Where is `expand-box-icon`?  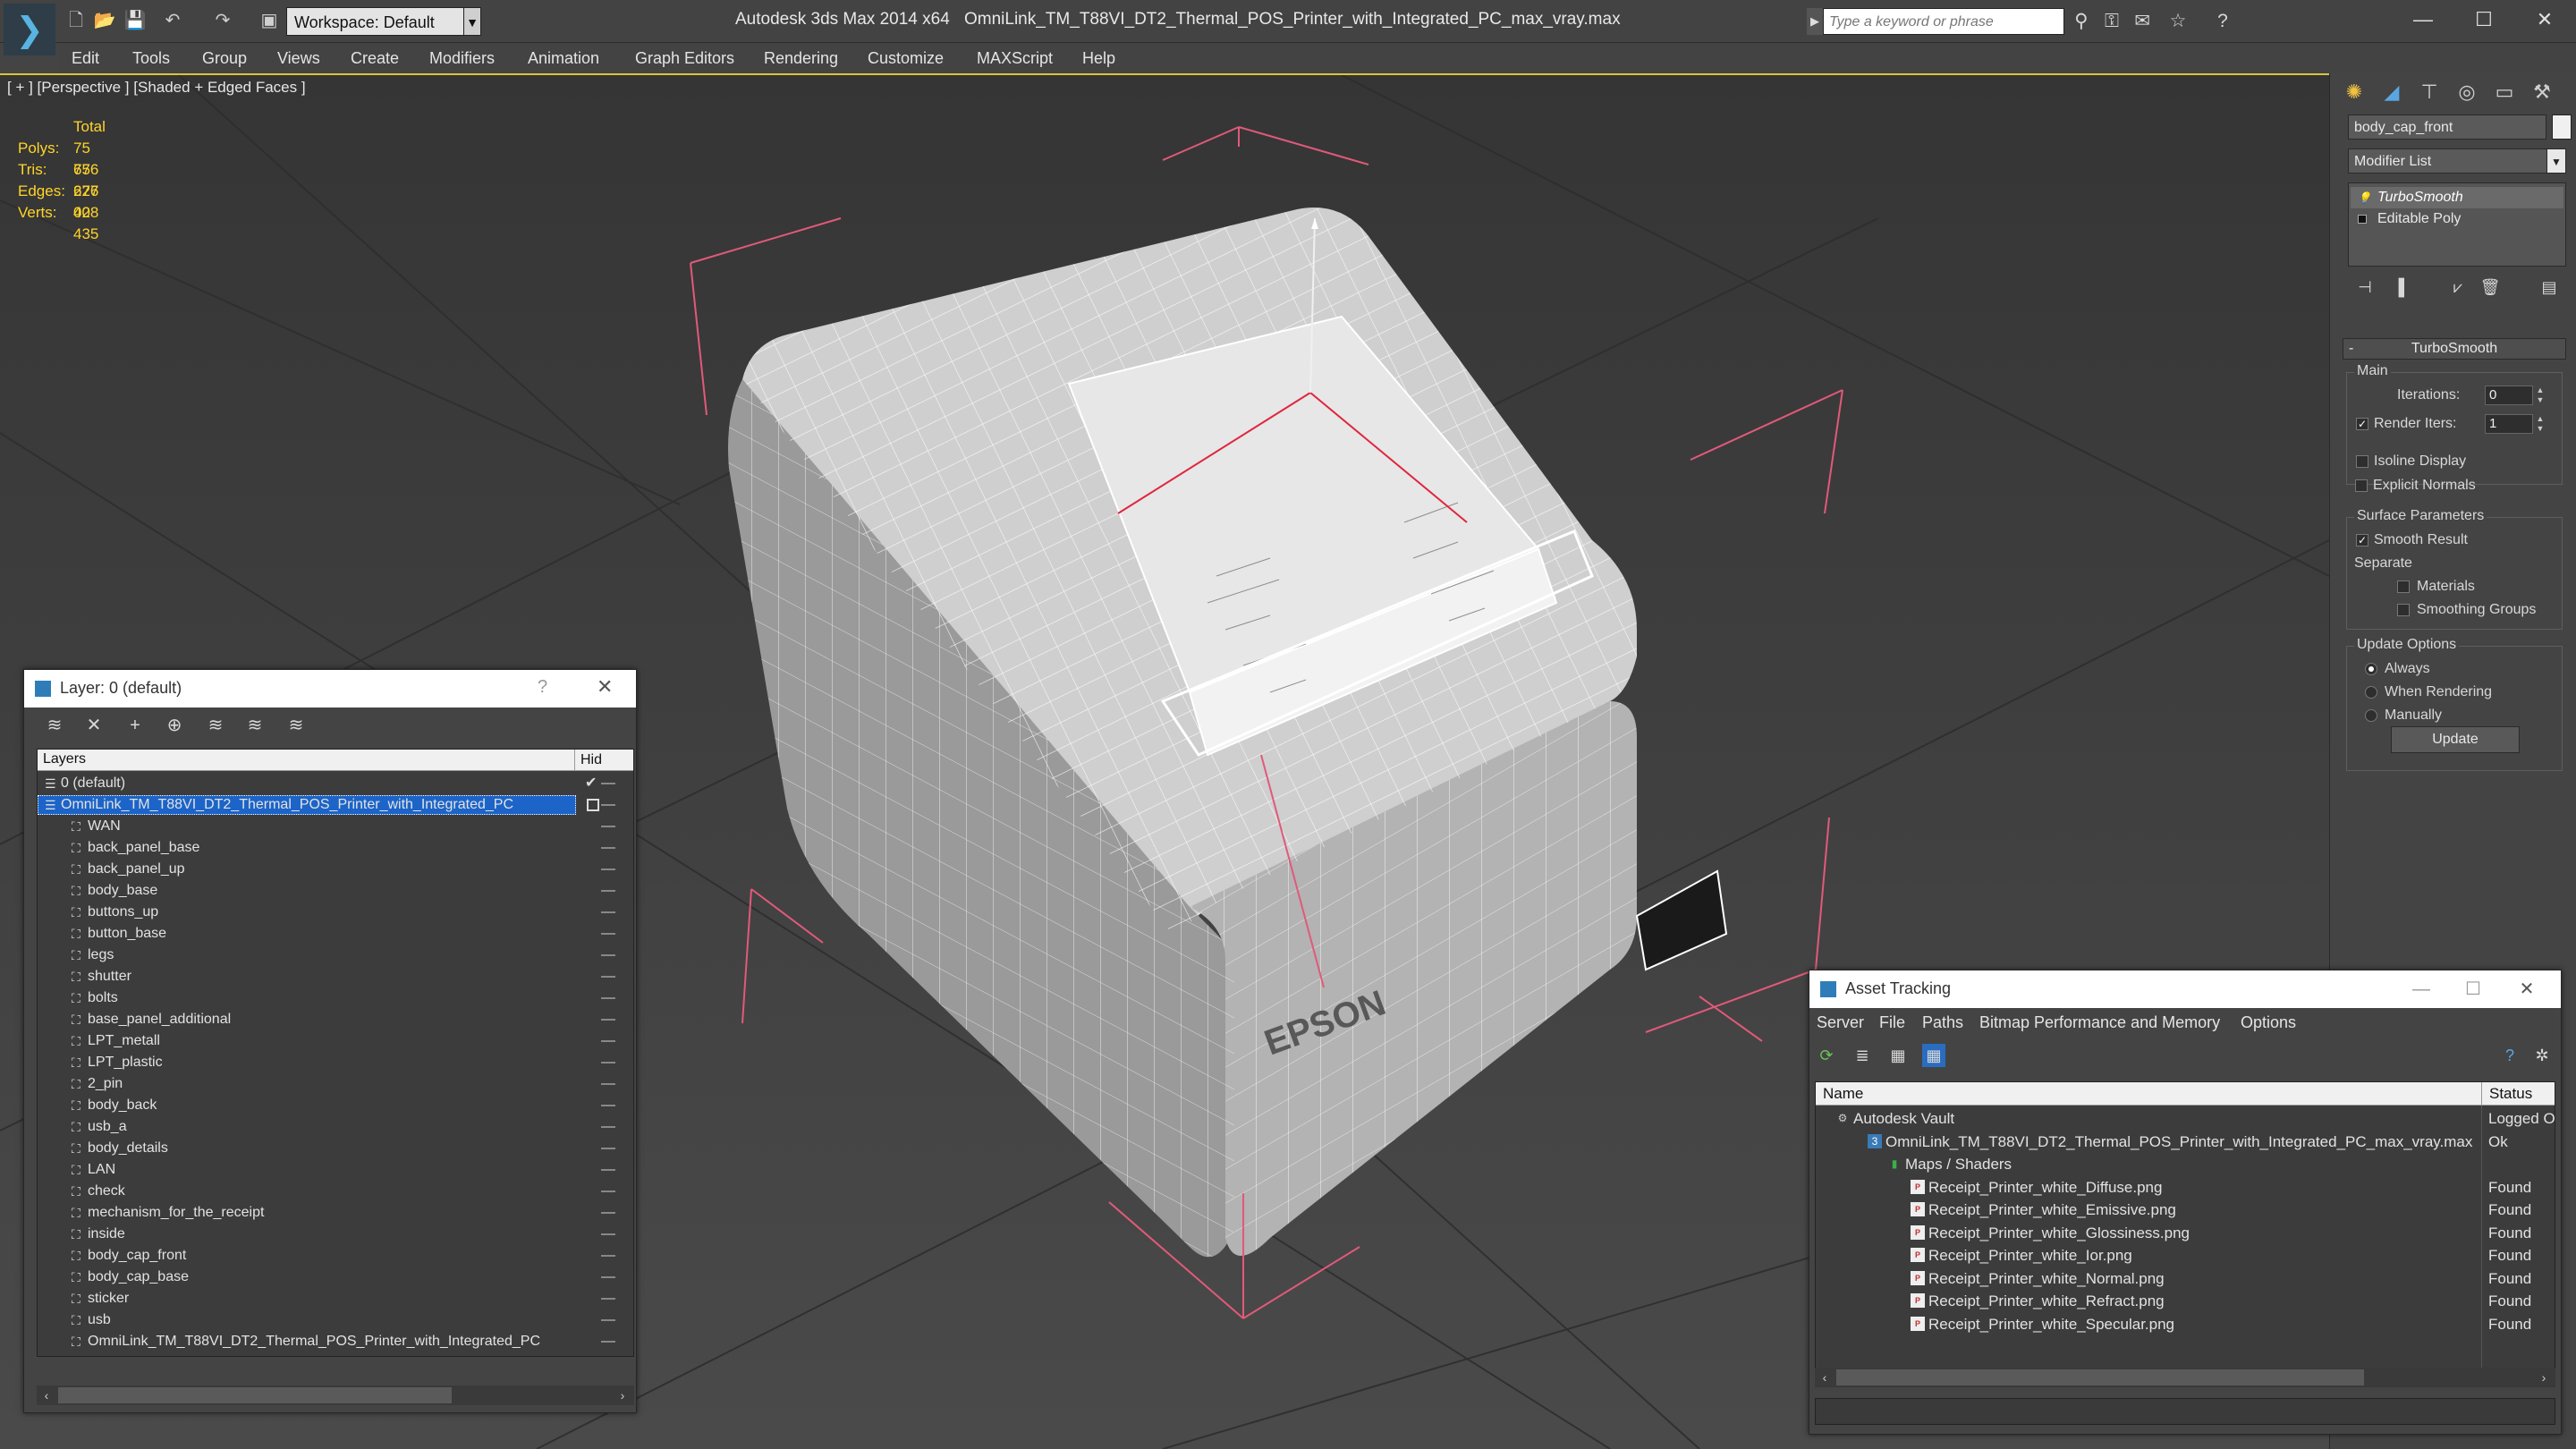 expand-box-icon is located at coordinates (2362, 219).